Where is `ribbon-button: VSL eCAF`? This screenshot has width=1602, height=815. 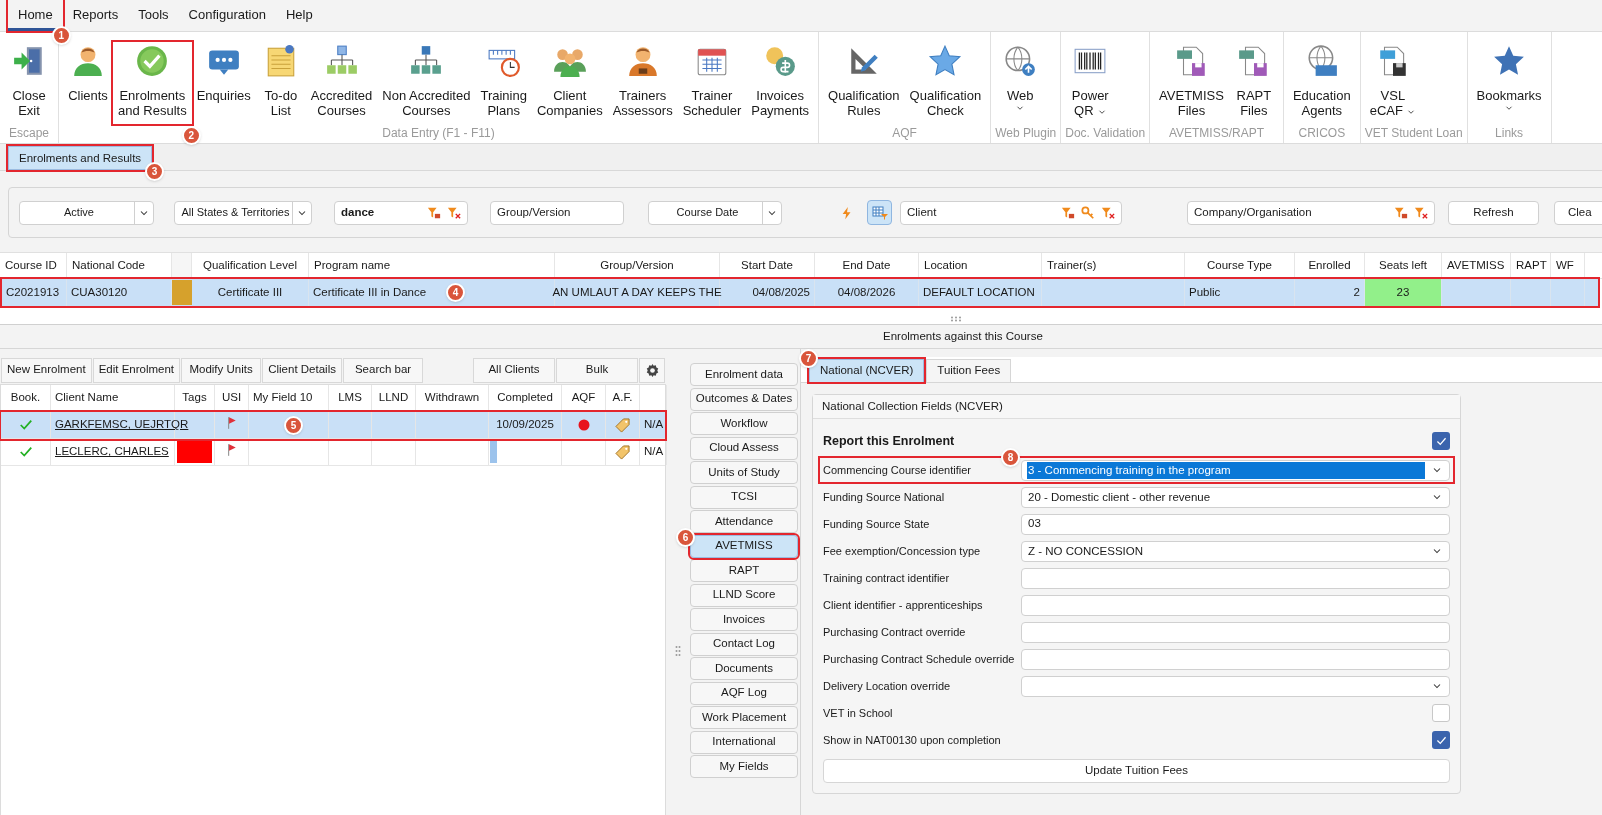 ribbon-button: VSL eCAF is located at coordinates (1392, 83).